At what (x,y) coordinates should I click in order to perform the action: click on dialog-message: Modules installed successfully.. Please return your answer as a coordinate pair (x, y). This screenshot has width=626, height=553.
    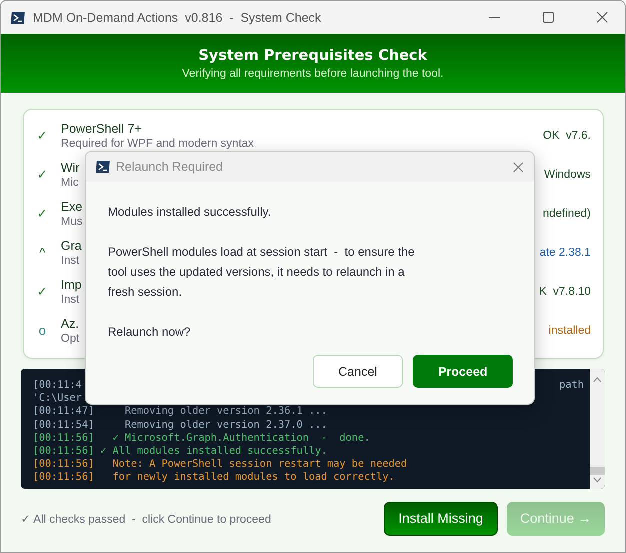
    Looking at the image, I should click on (190, 212).